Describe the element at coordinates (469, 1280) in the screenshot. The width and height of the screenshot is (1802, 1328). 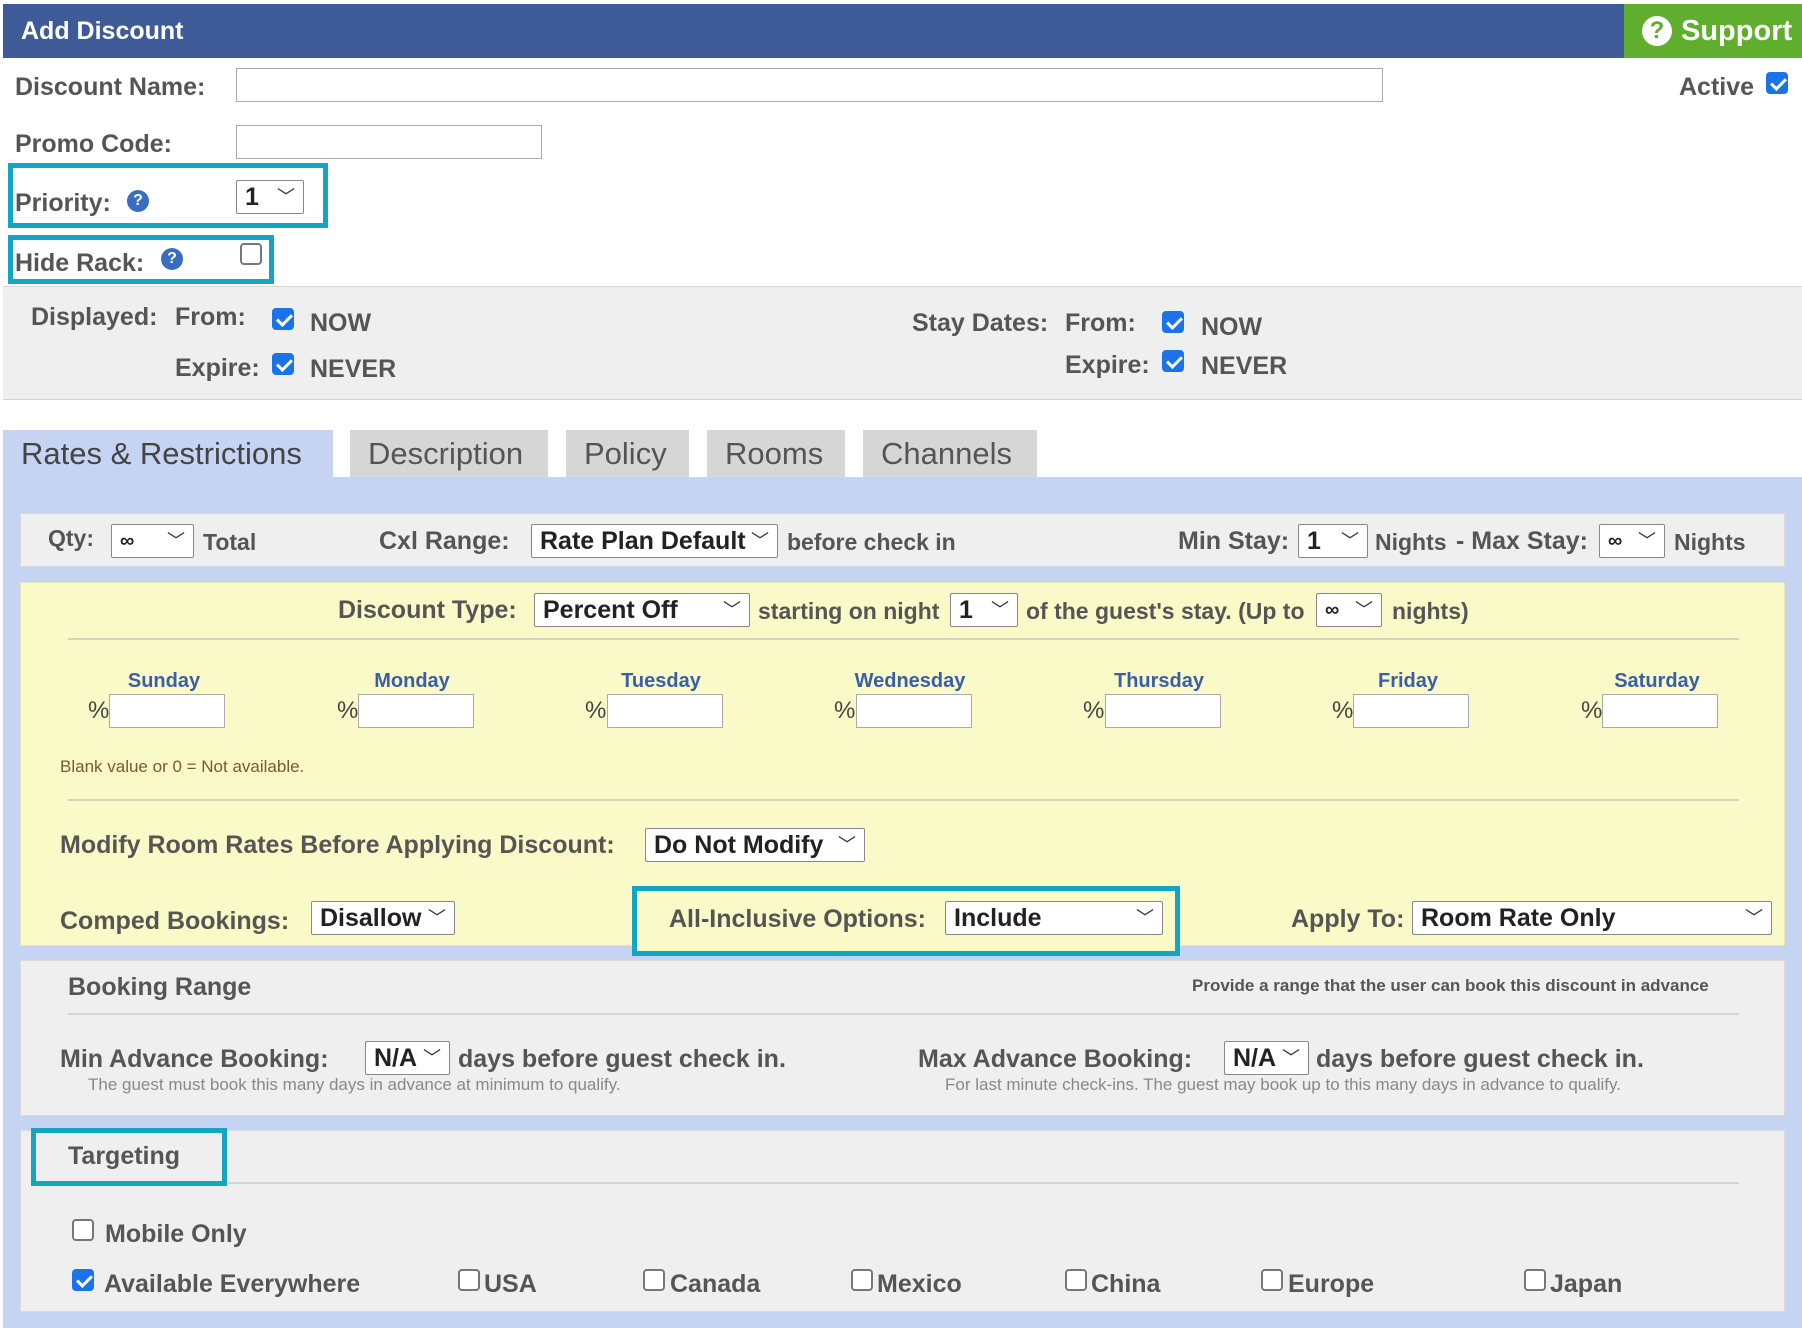
I see `region-usa-checkbox` at that location.